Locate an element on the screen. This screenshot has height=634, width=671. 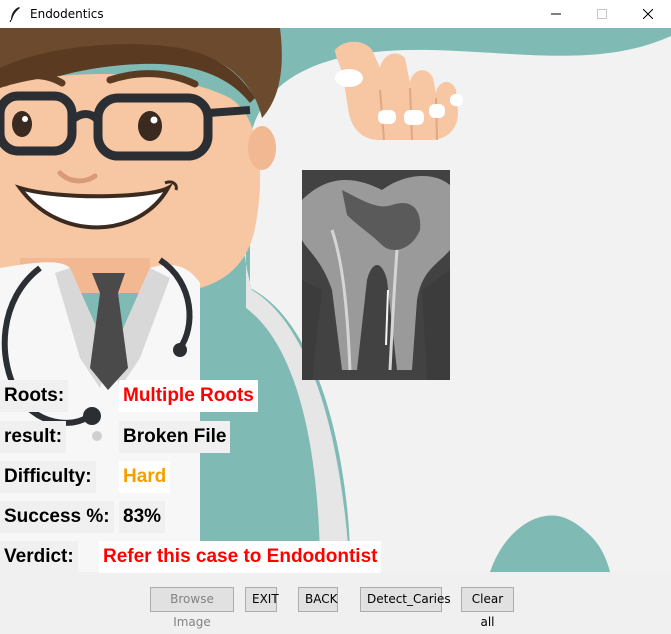
maximize-icon is located at coordinates (602, 14).